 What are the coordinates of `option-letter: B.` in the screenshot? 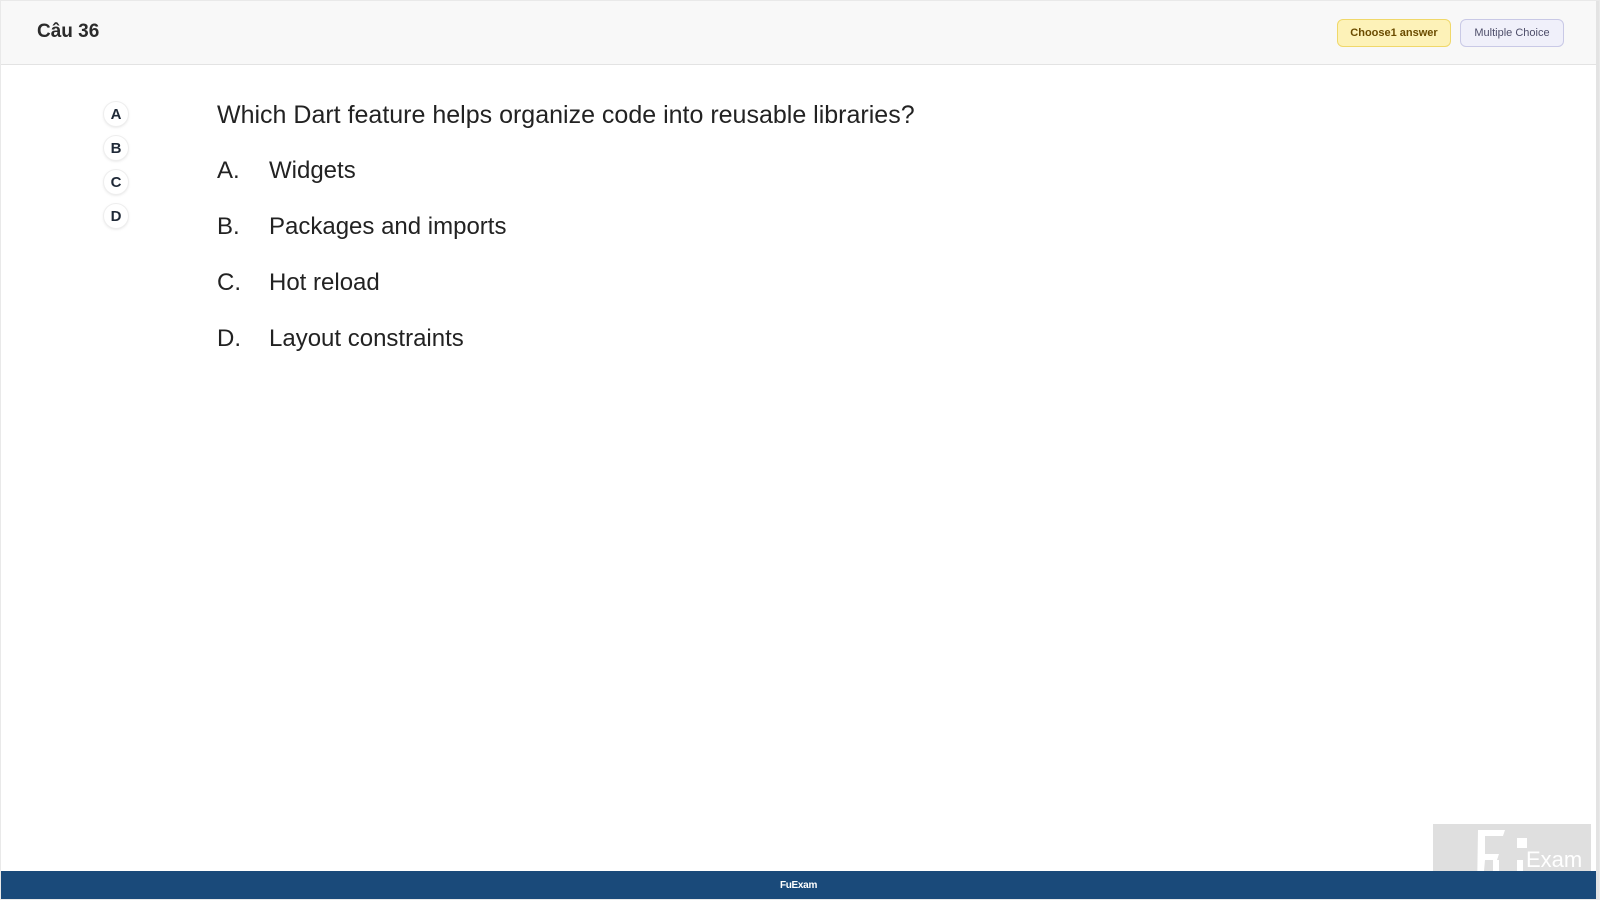 It's located at (228, 226).